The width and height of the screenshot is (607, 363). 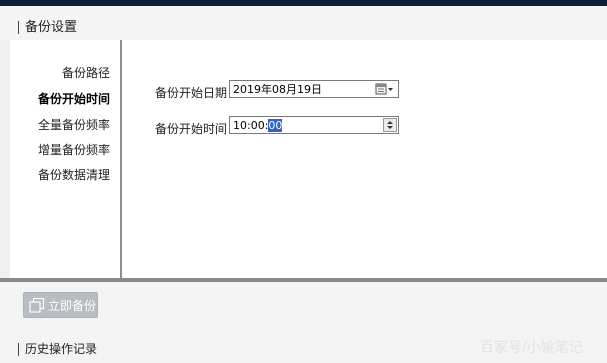 I want to click on nav-item-backup-path: 备份路径, so click(x=86, y=72).